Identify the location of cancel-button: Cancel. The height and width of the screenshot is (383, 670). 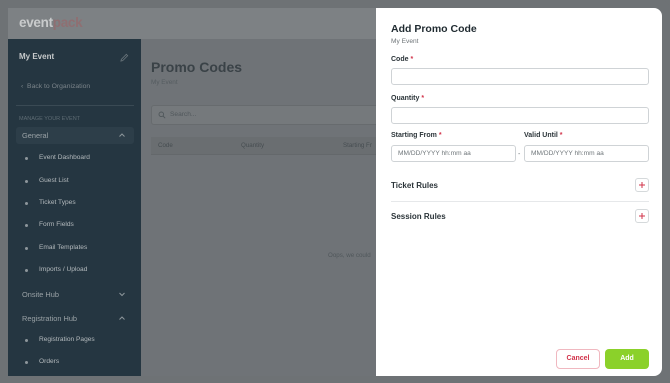
(578, 359).